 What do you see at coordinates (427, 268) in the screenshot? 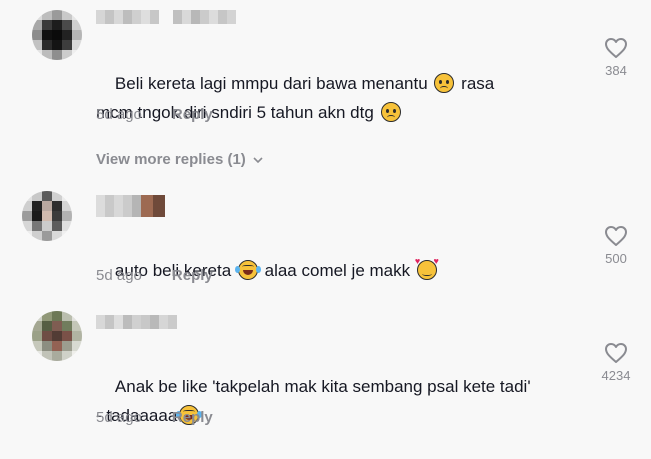
I see `smiling-hearts-icon: ♥ ♥` at bounding box center [427, 268].